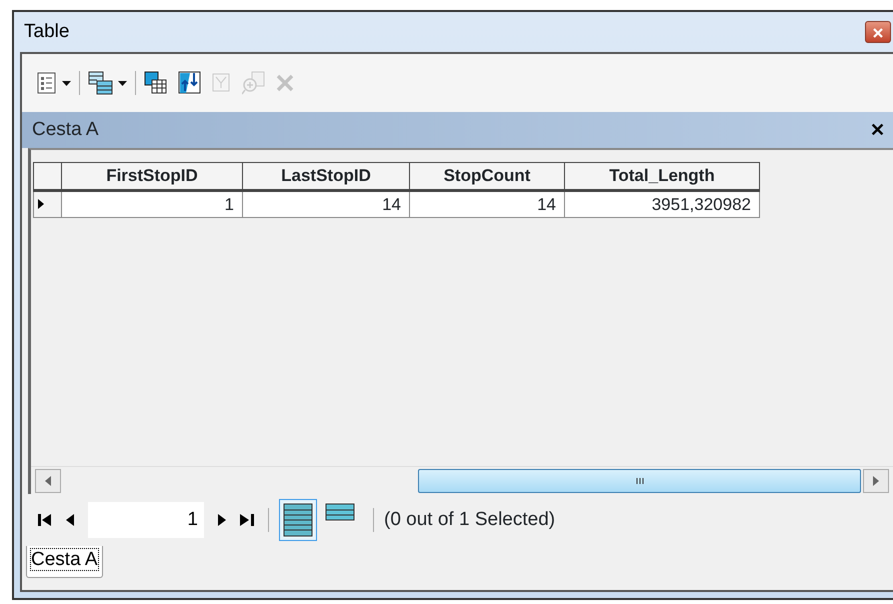 The width and height of the screenshot is (893, 604). Describe the element at coordinates (190, 83) in the screenshot. I see `switch-selection-icon` at that location.